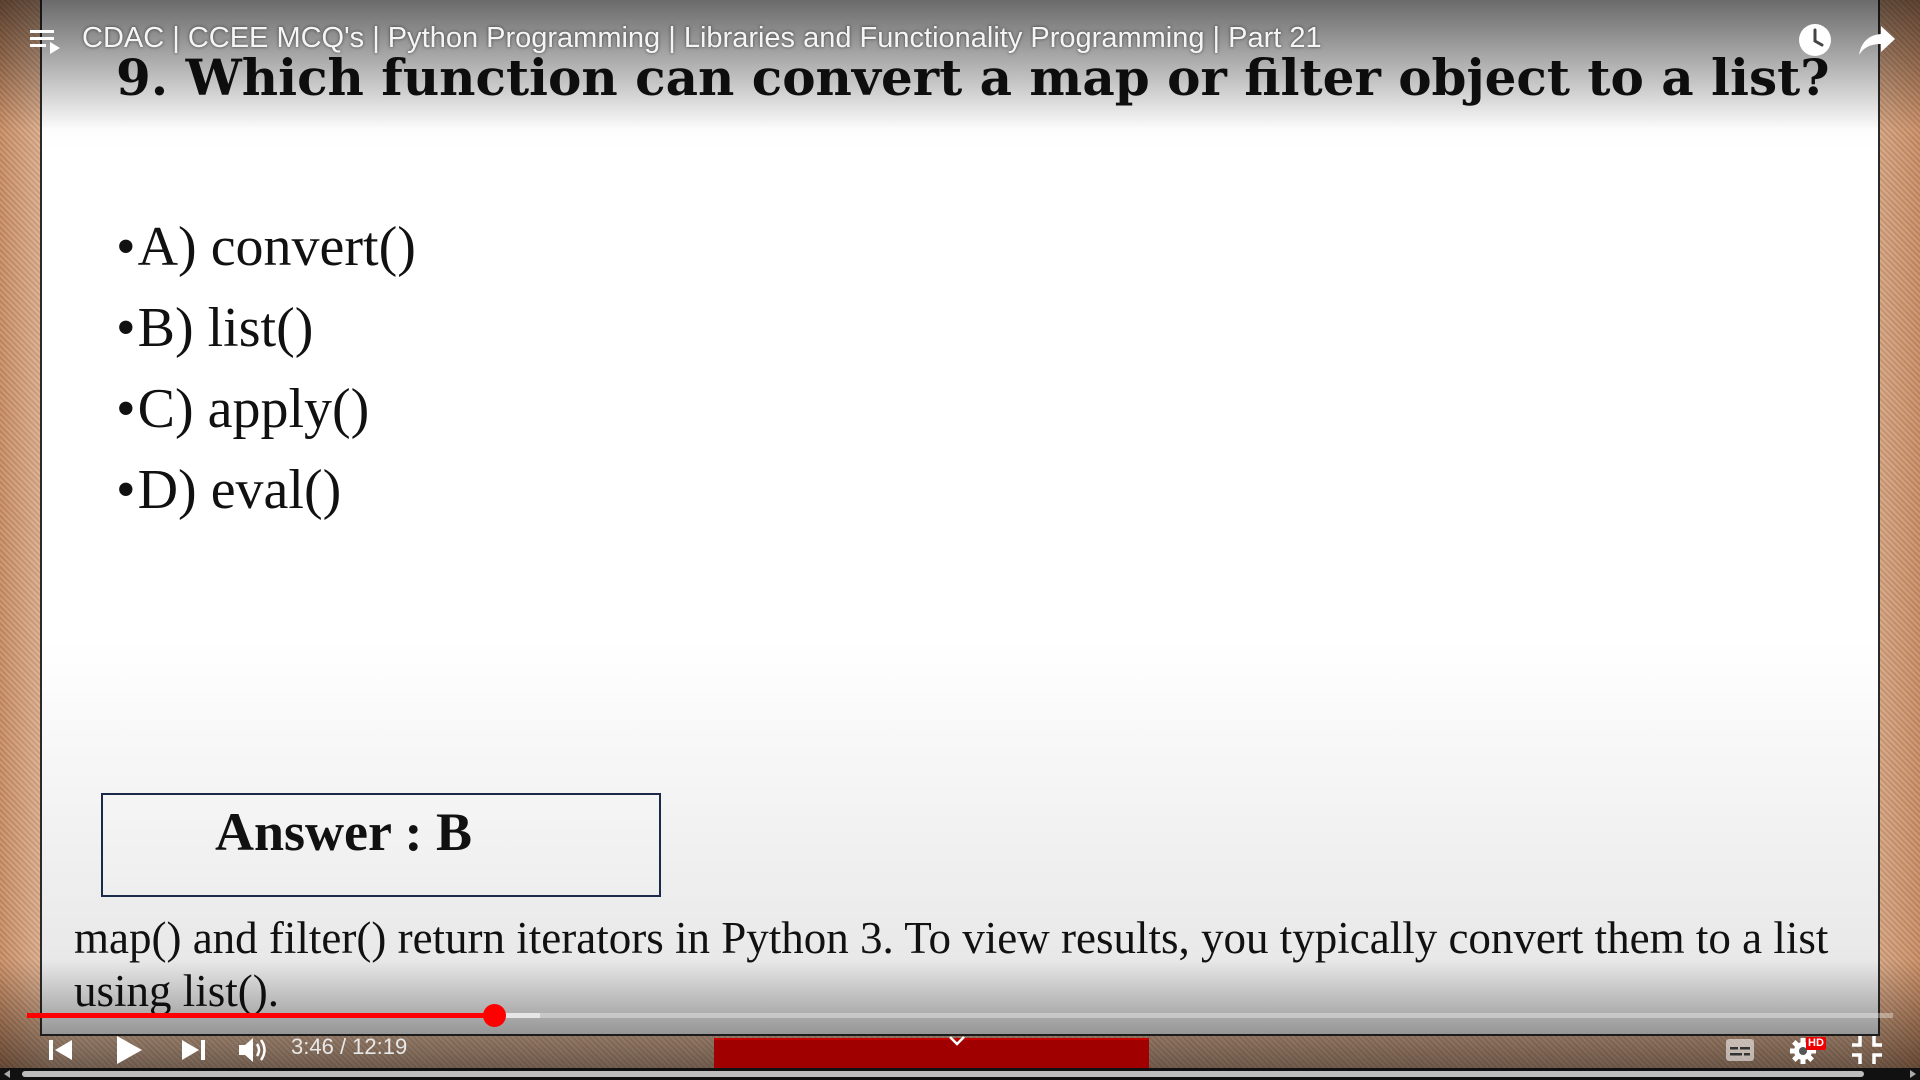  Describe the element at coordinates (312, 1046) in the screenshot. I see `current-time: 3:46` at that location.